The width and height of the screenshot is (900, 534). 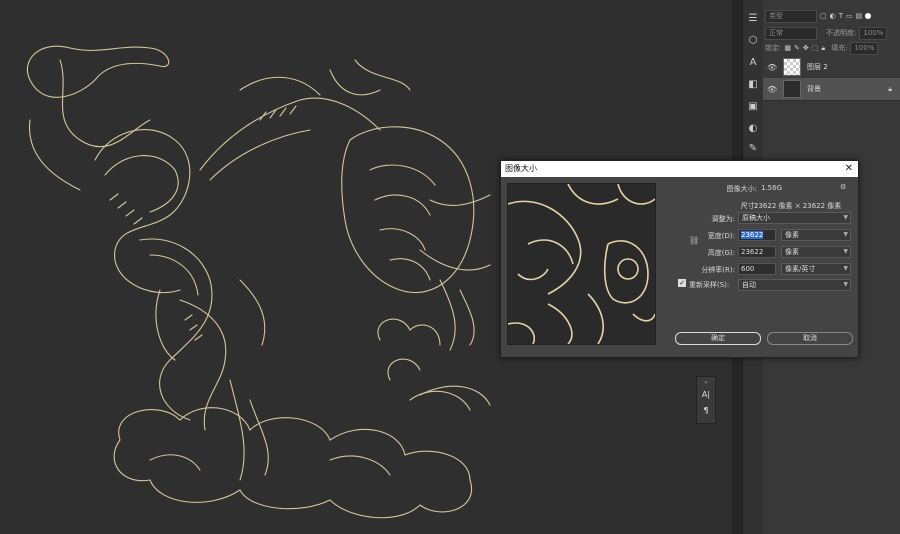 I want to click on layer-row: 👁︎ 背景 🔒︎, so click(x=831, y=89).